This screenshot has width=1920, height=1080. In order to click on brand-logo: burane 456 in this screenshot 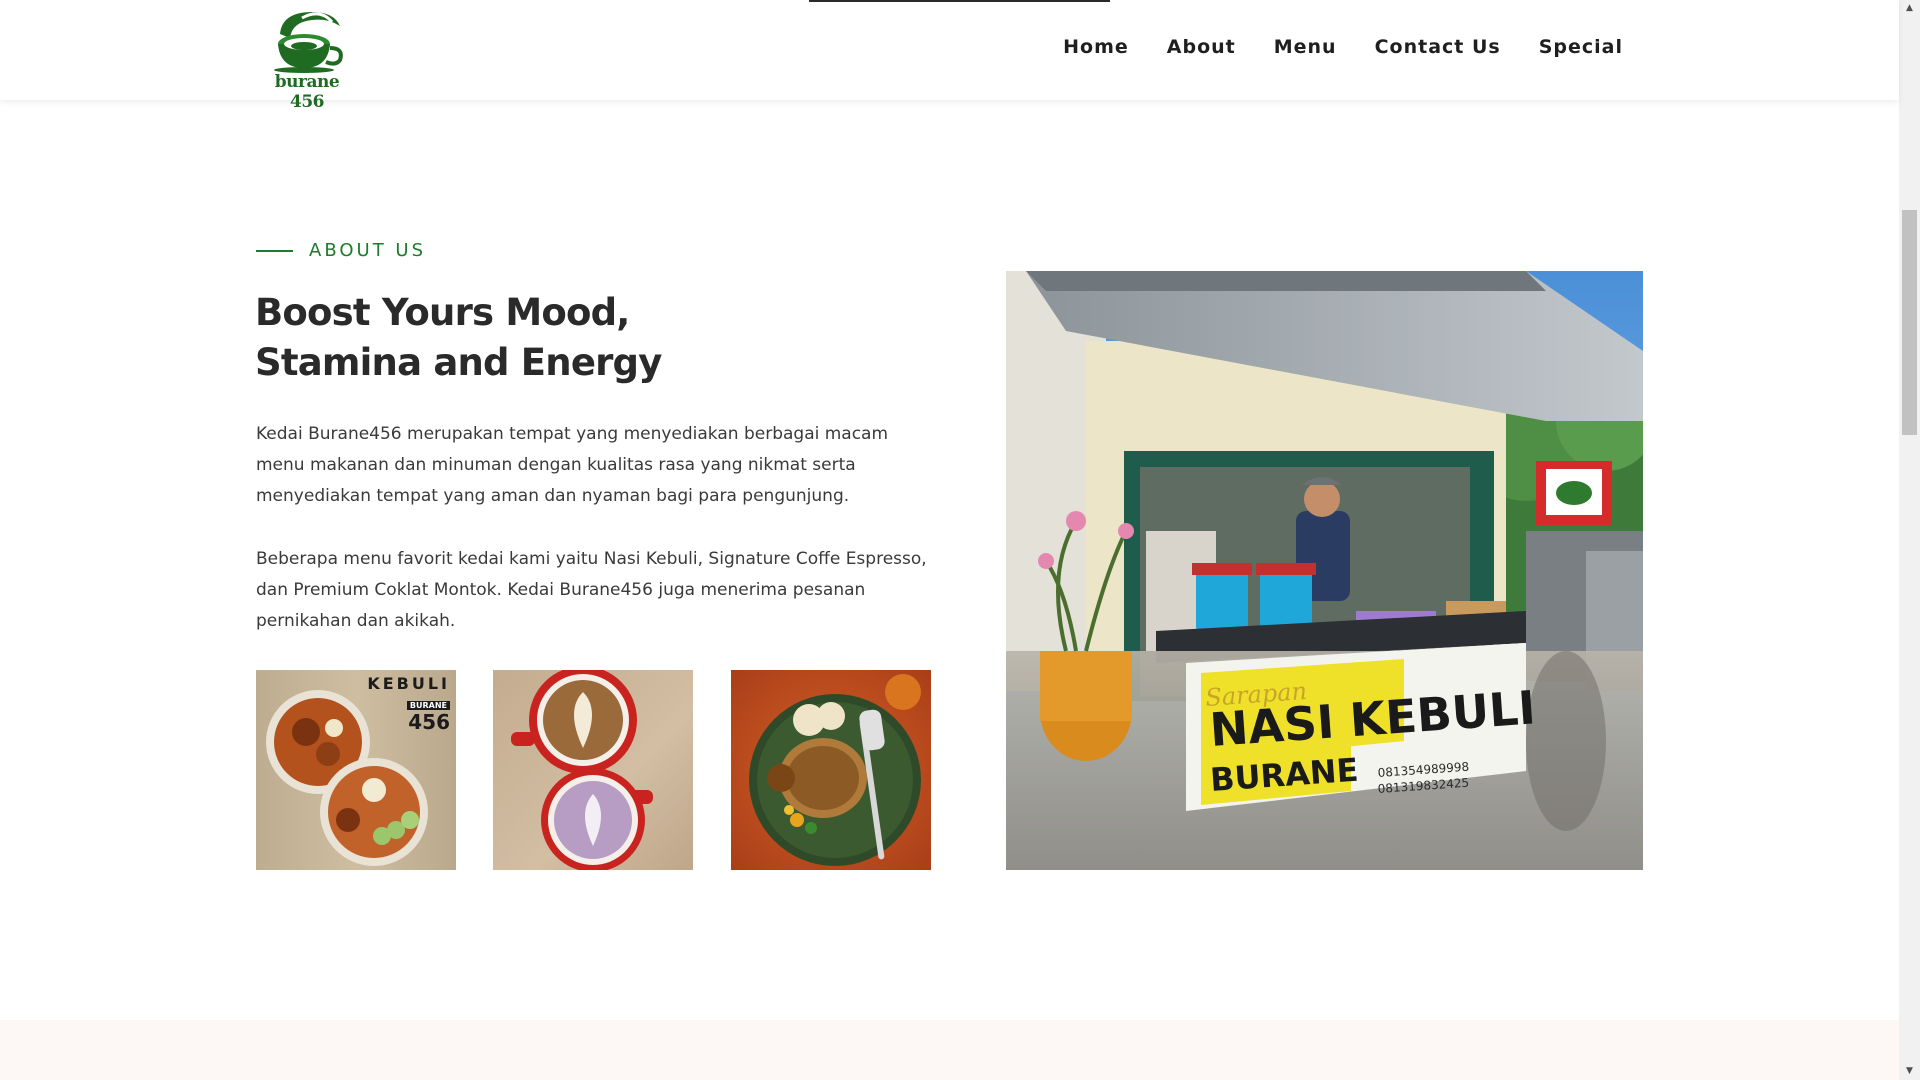, I will do `click(307, 58)`.